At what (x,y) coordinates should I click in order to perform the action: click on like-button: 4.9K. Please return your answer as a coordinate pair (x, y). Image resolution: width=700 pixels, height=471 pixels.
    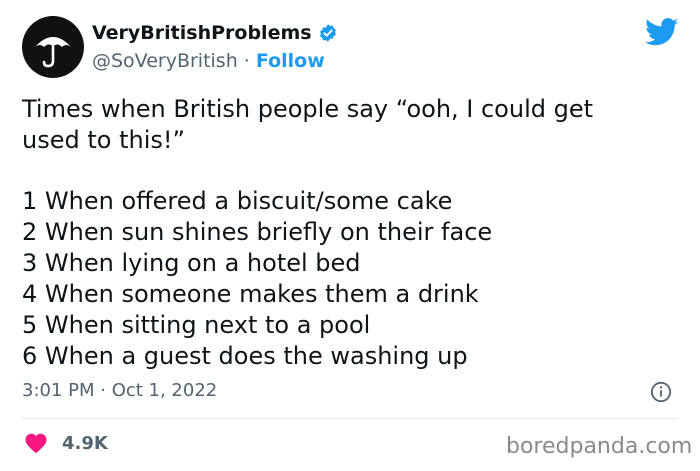
    Looking at the image, I should click on (66, 443).